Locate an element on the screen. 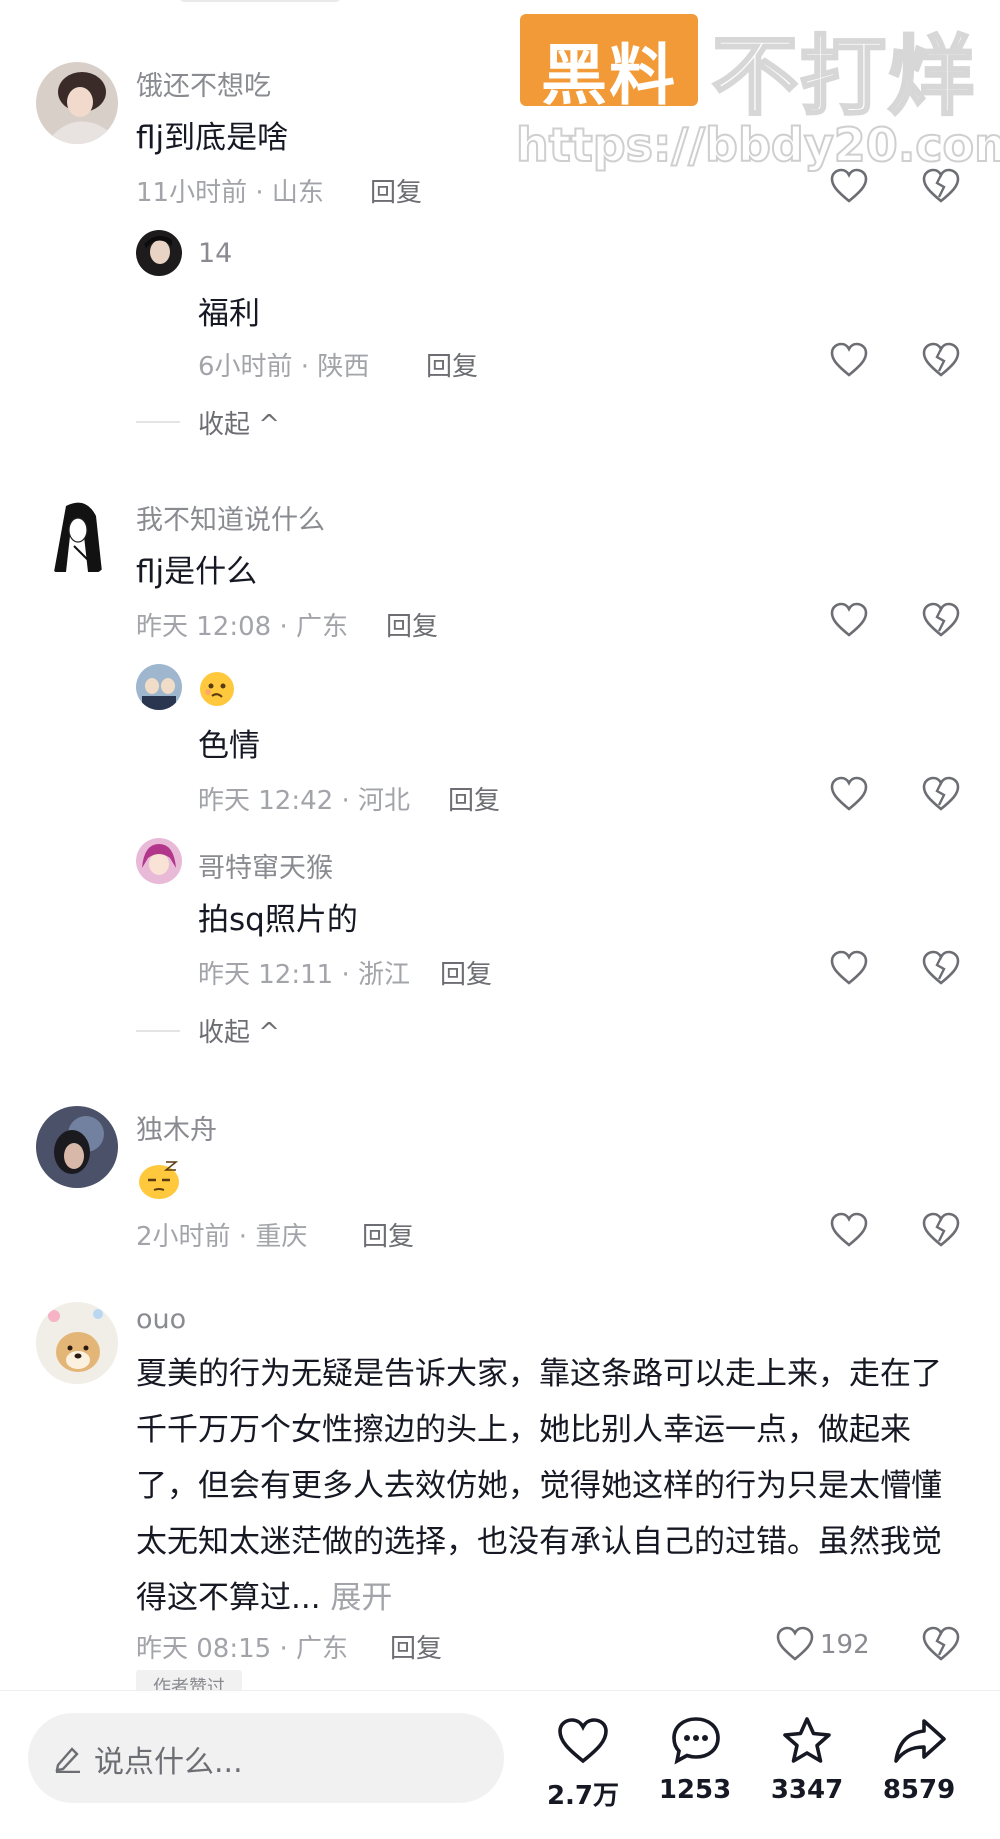 This screenshot has height=1839, width=1000. previous-meta-fragment is located at coordinates (260, 1).